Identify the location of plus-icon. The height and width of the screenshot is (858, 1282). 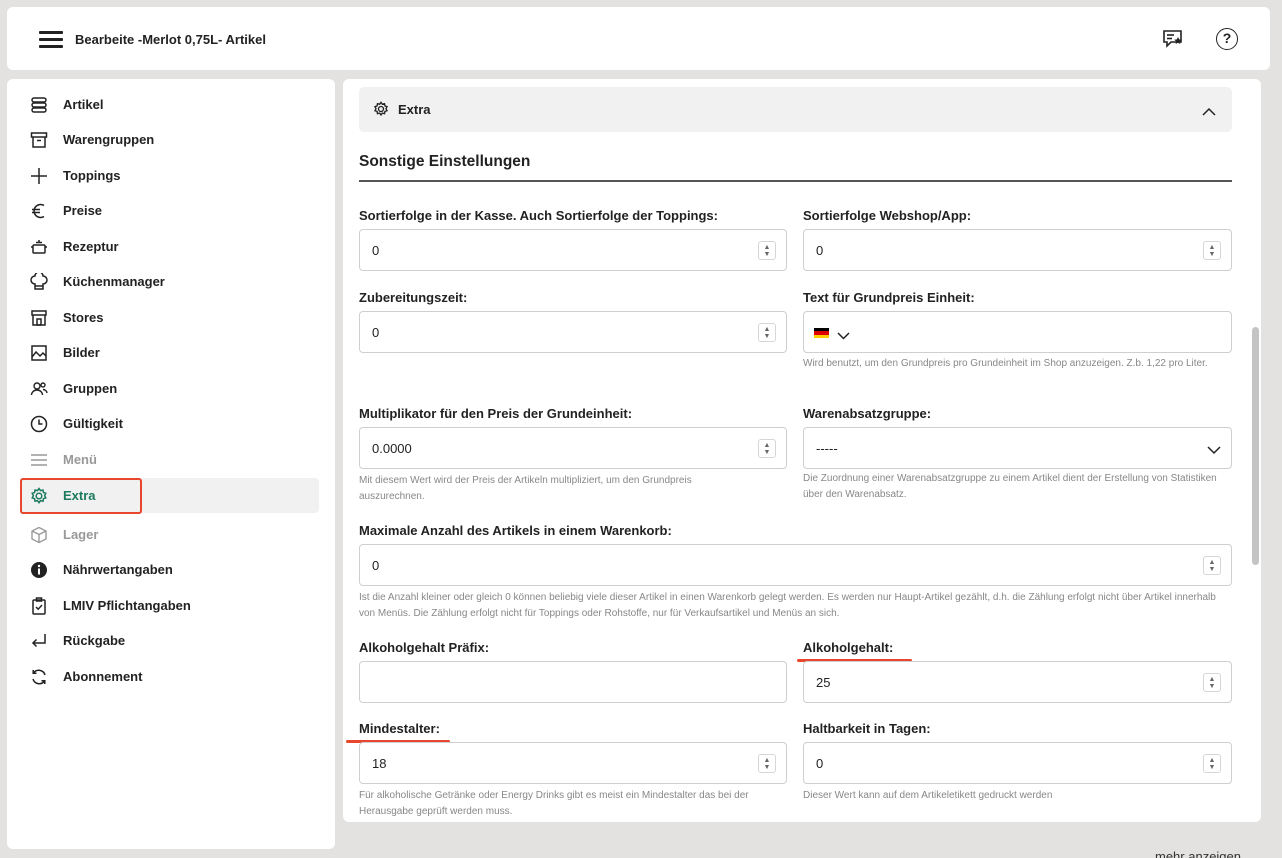
(39, 176).